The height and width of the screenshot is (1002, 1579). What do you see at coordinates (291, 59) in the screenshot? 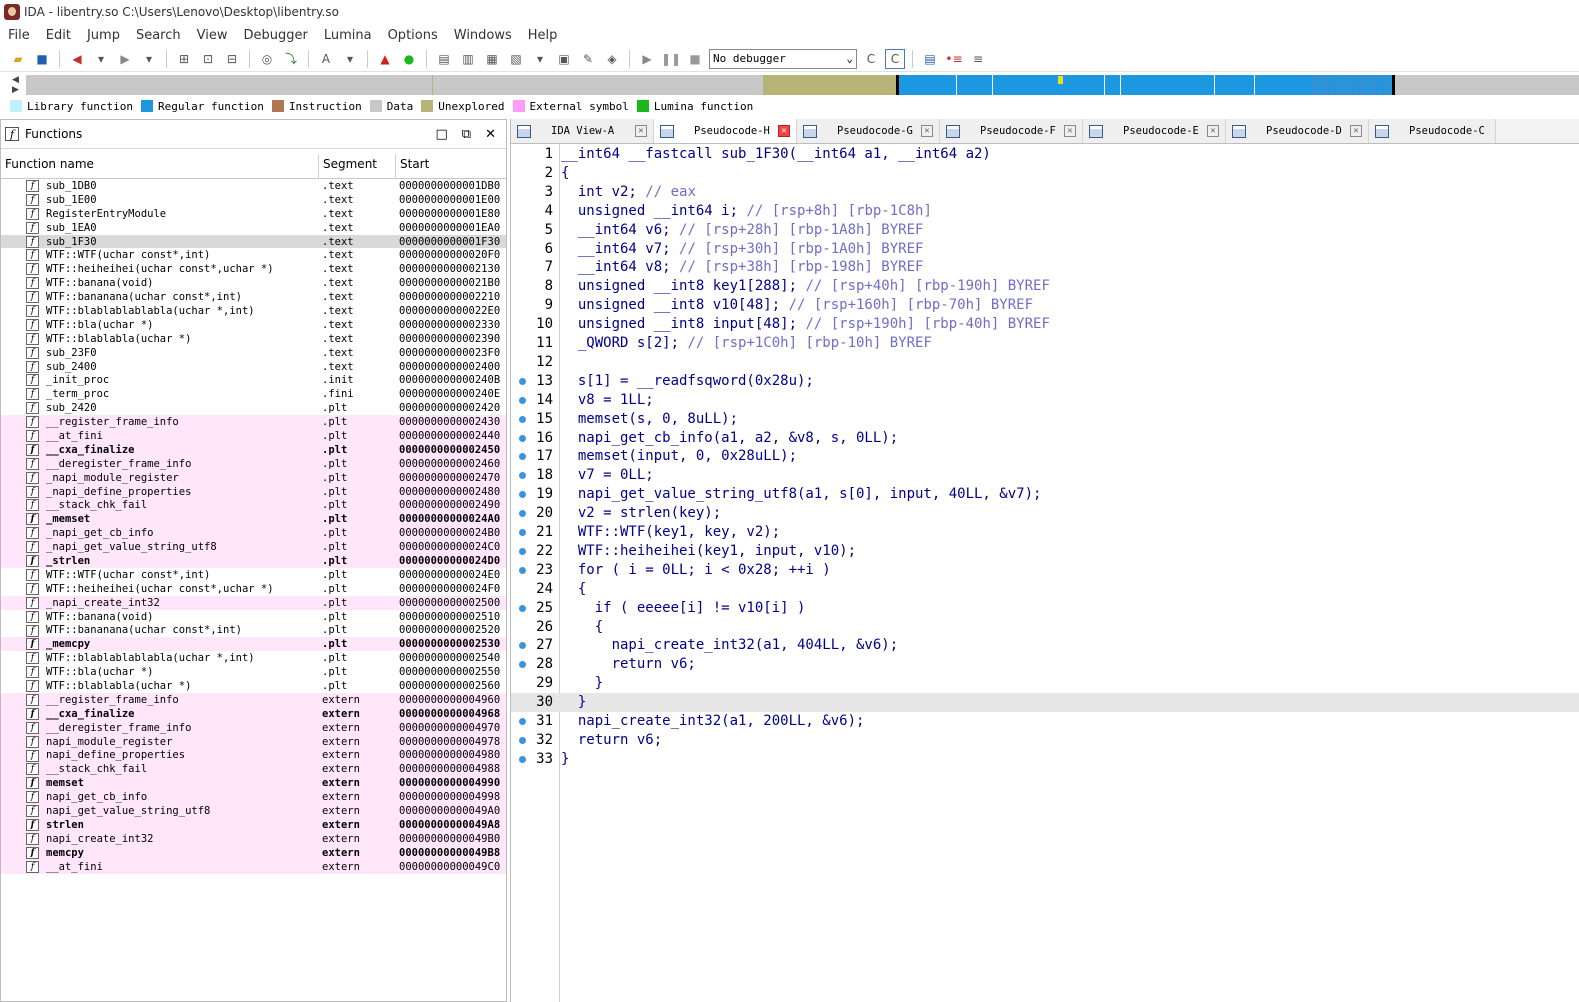
I see `jump-icon: ⤵` at bounding box center [291, 59].